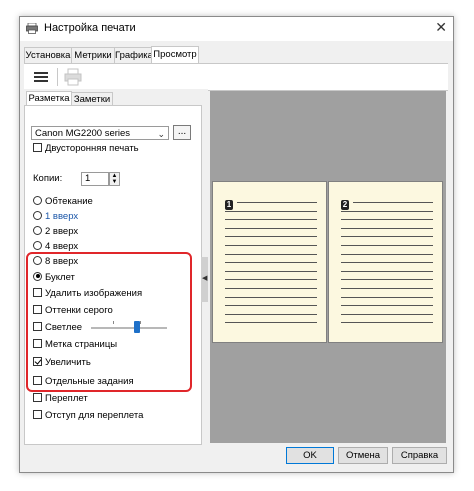 The width and height of the screenshot is (474, 491). What do you see at coordinates (37, 245) in the screenshot?
I see `radio-4up` at bounding box center [37, 245].